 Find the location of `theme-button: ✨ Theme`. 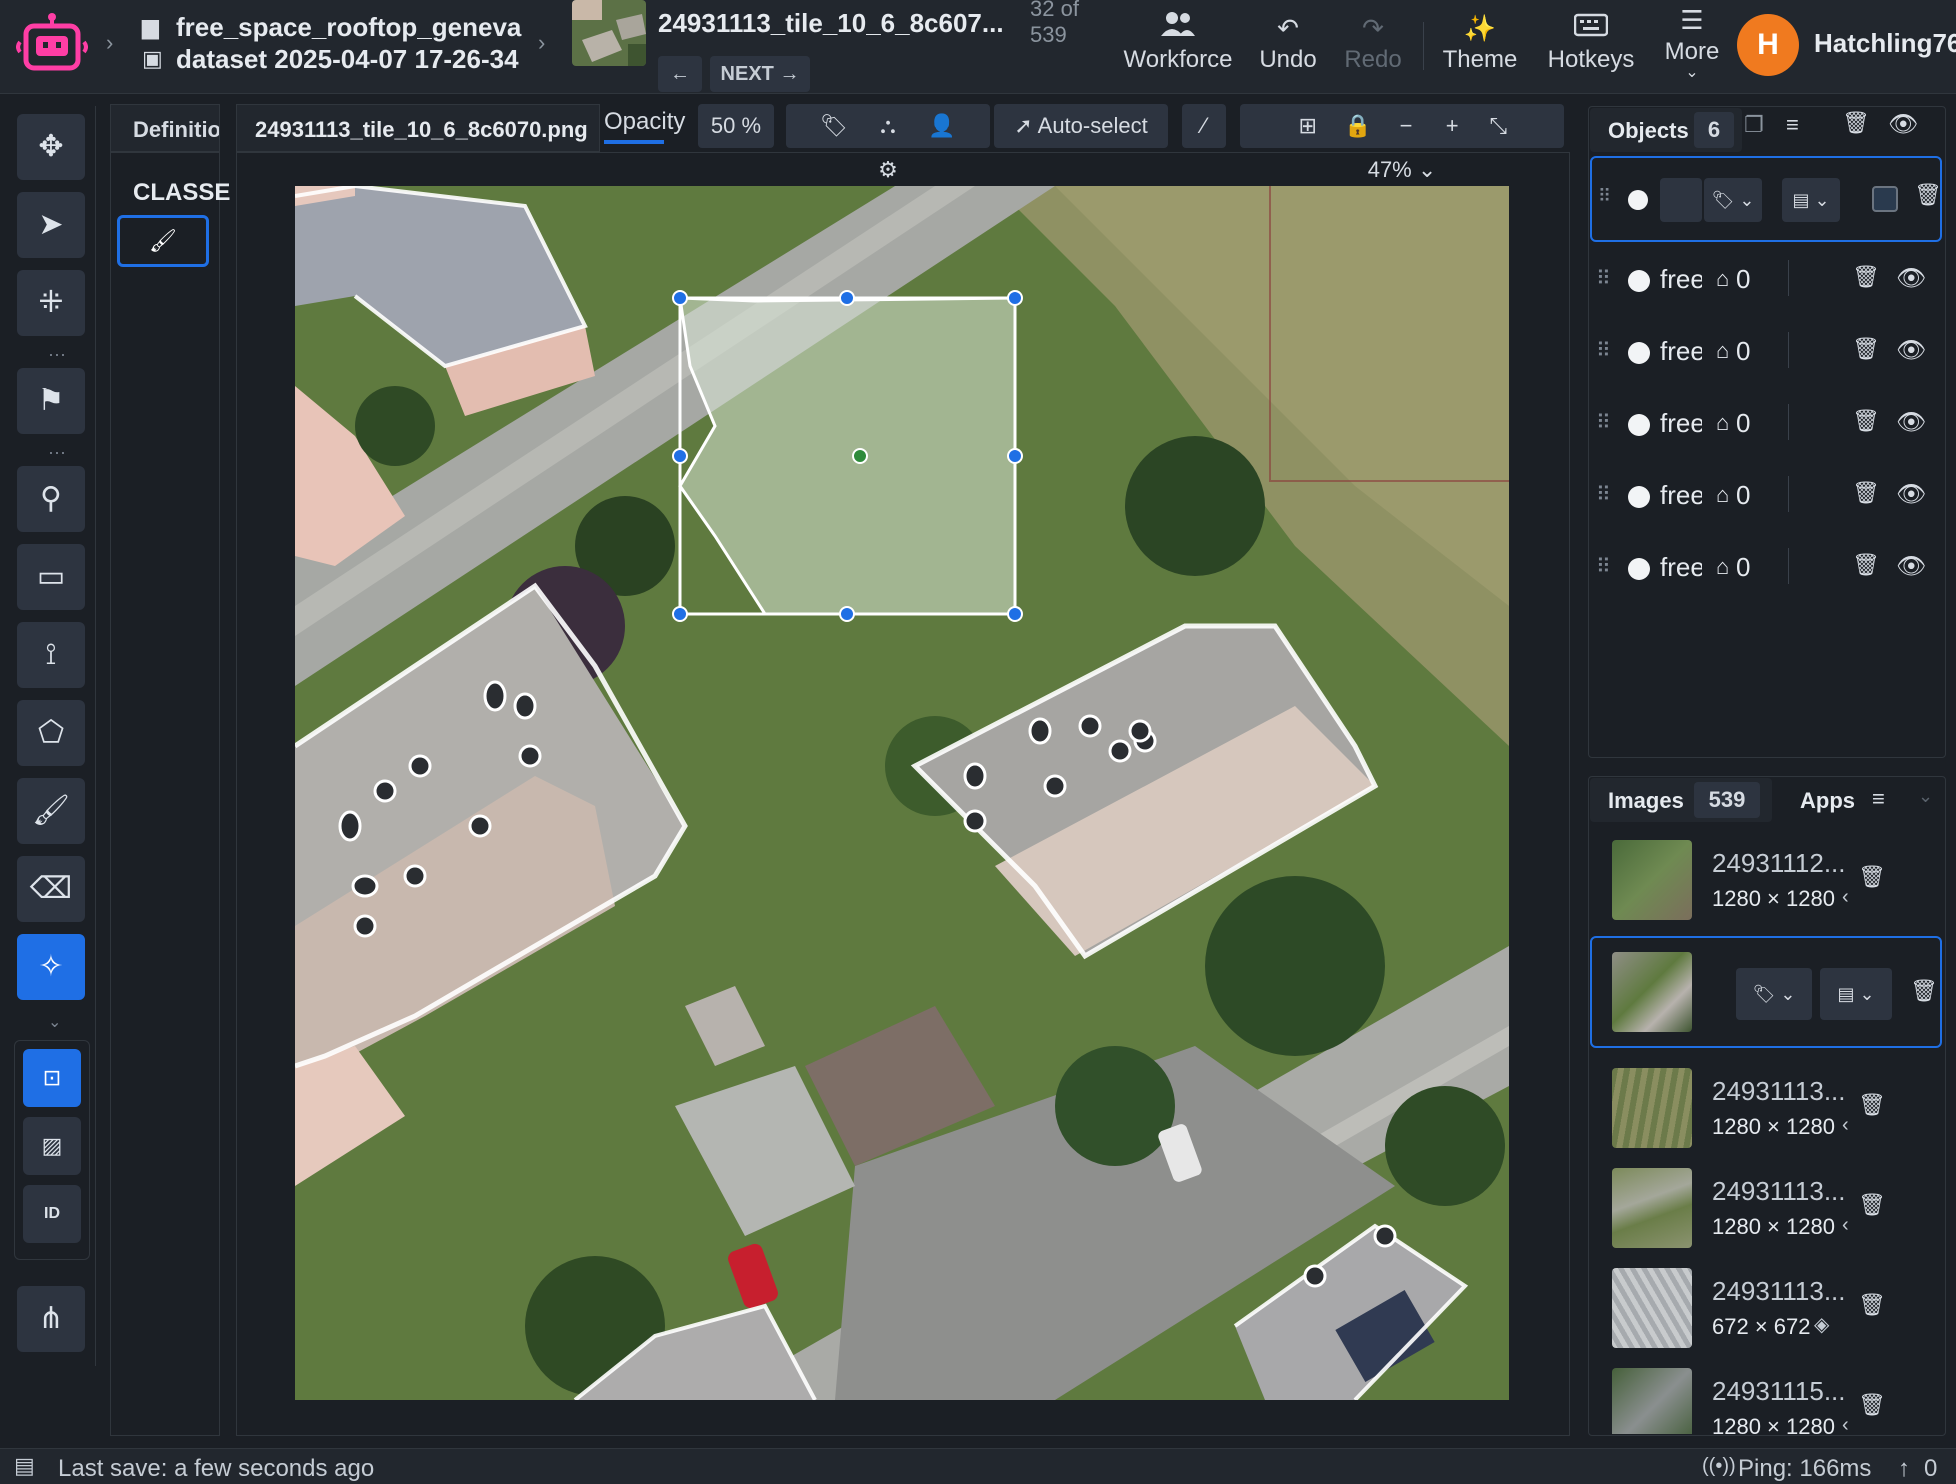

theme-button: ✨ Theme is located at coordinates (1480, 46).